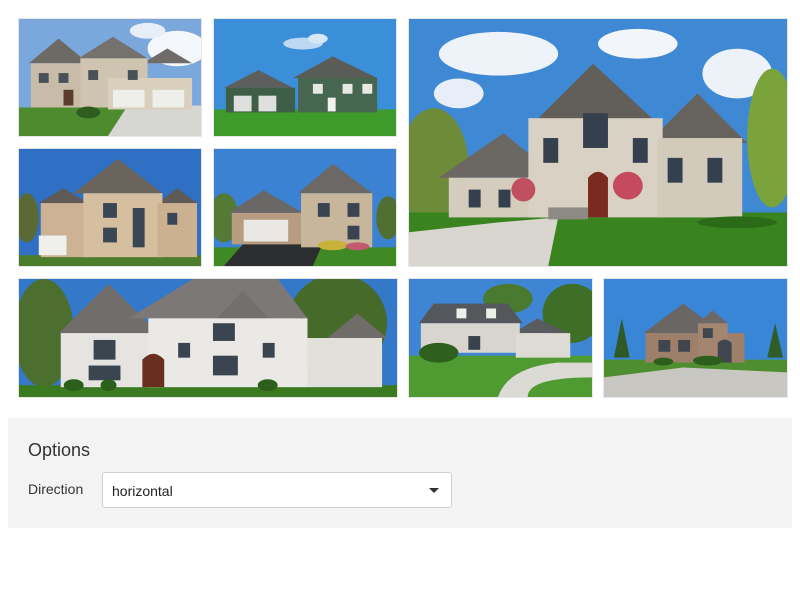 The height and width of the screenshot is (600, 800). What do you see at coordinates (434, 490) in the screenshot?
I see `caret-down-icon` at bounding box center [434, 490].